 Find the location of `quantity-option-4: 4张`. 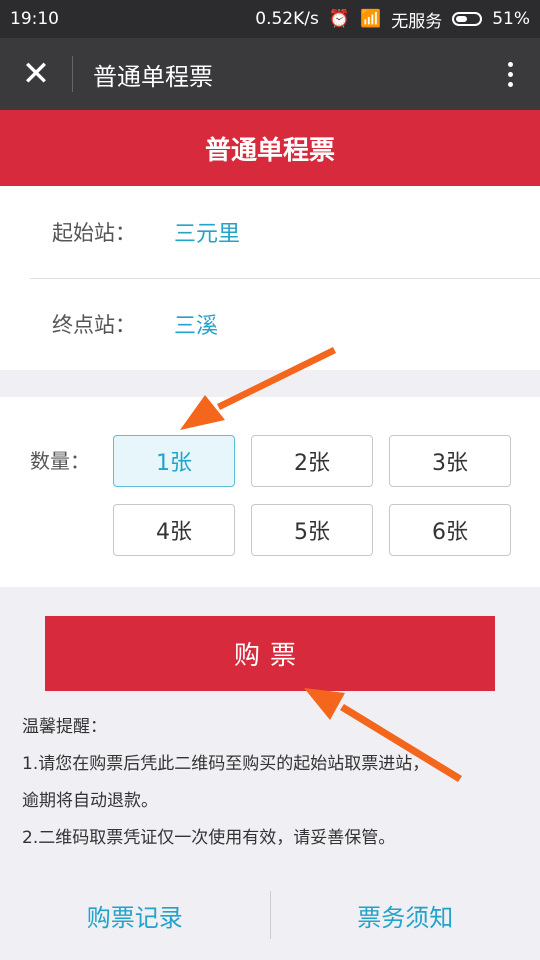

quantity-option-4: 4张 is located at coordinates (174, 530).